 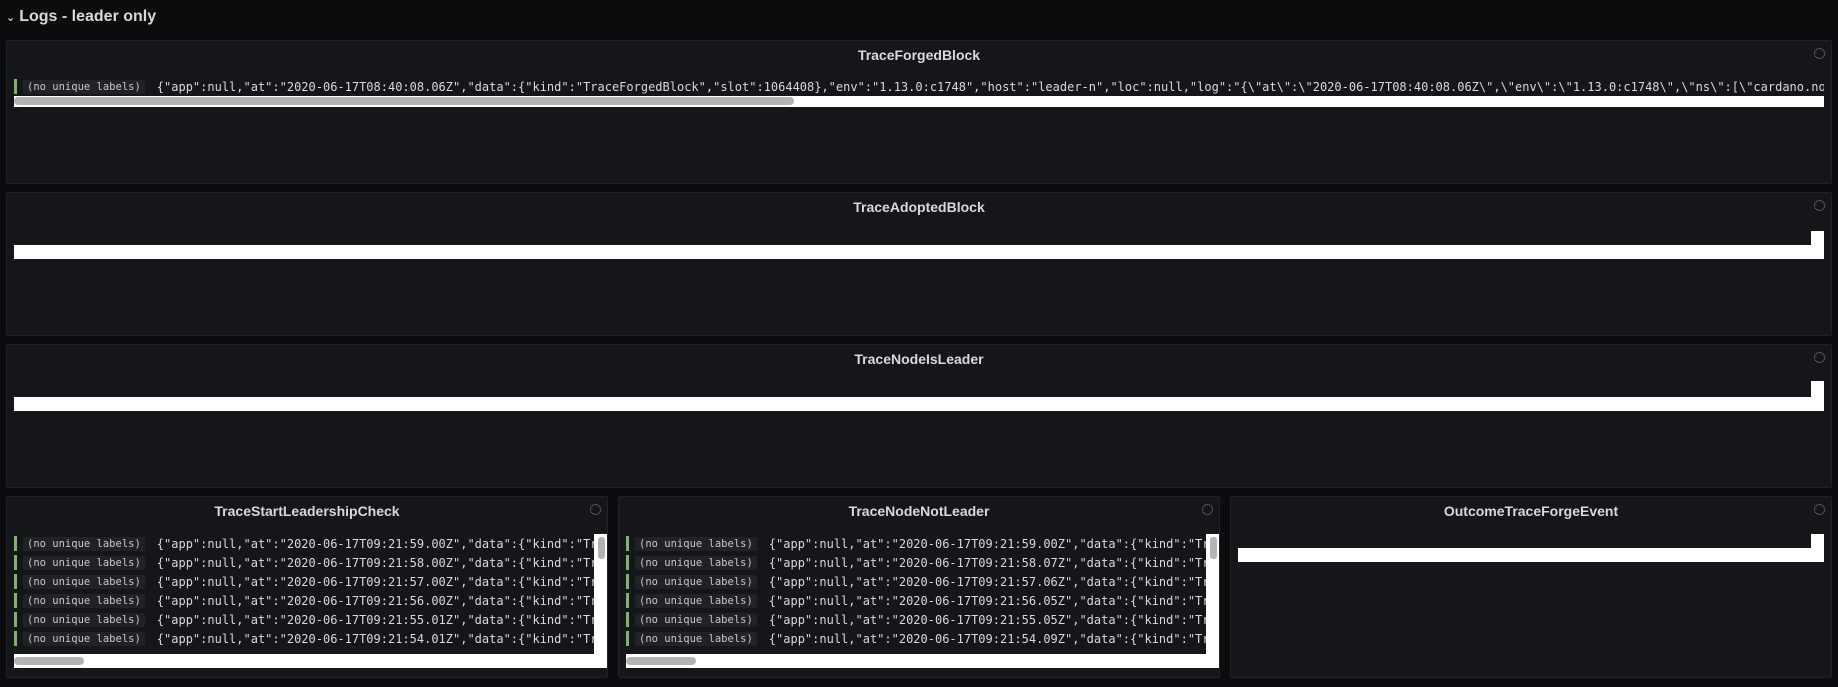 I want to click on panel-title: TraceAdoptedBlock, so click(x=919, y=207).